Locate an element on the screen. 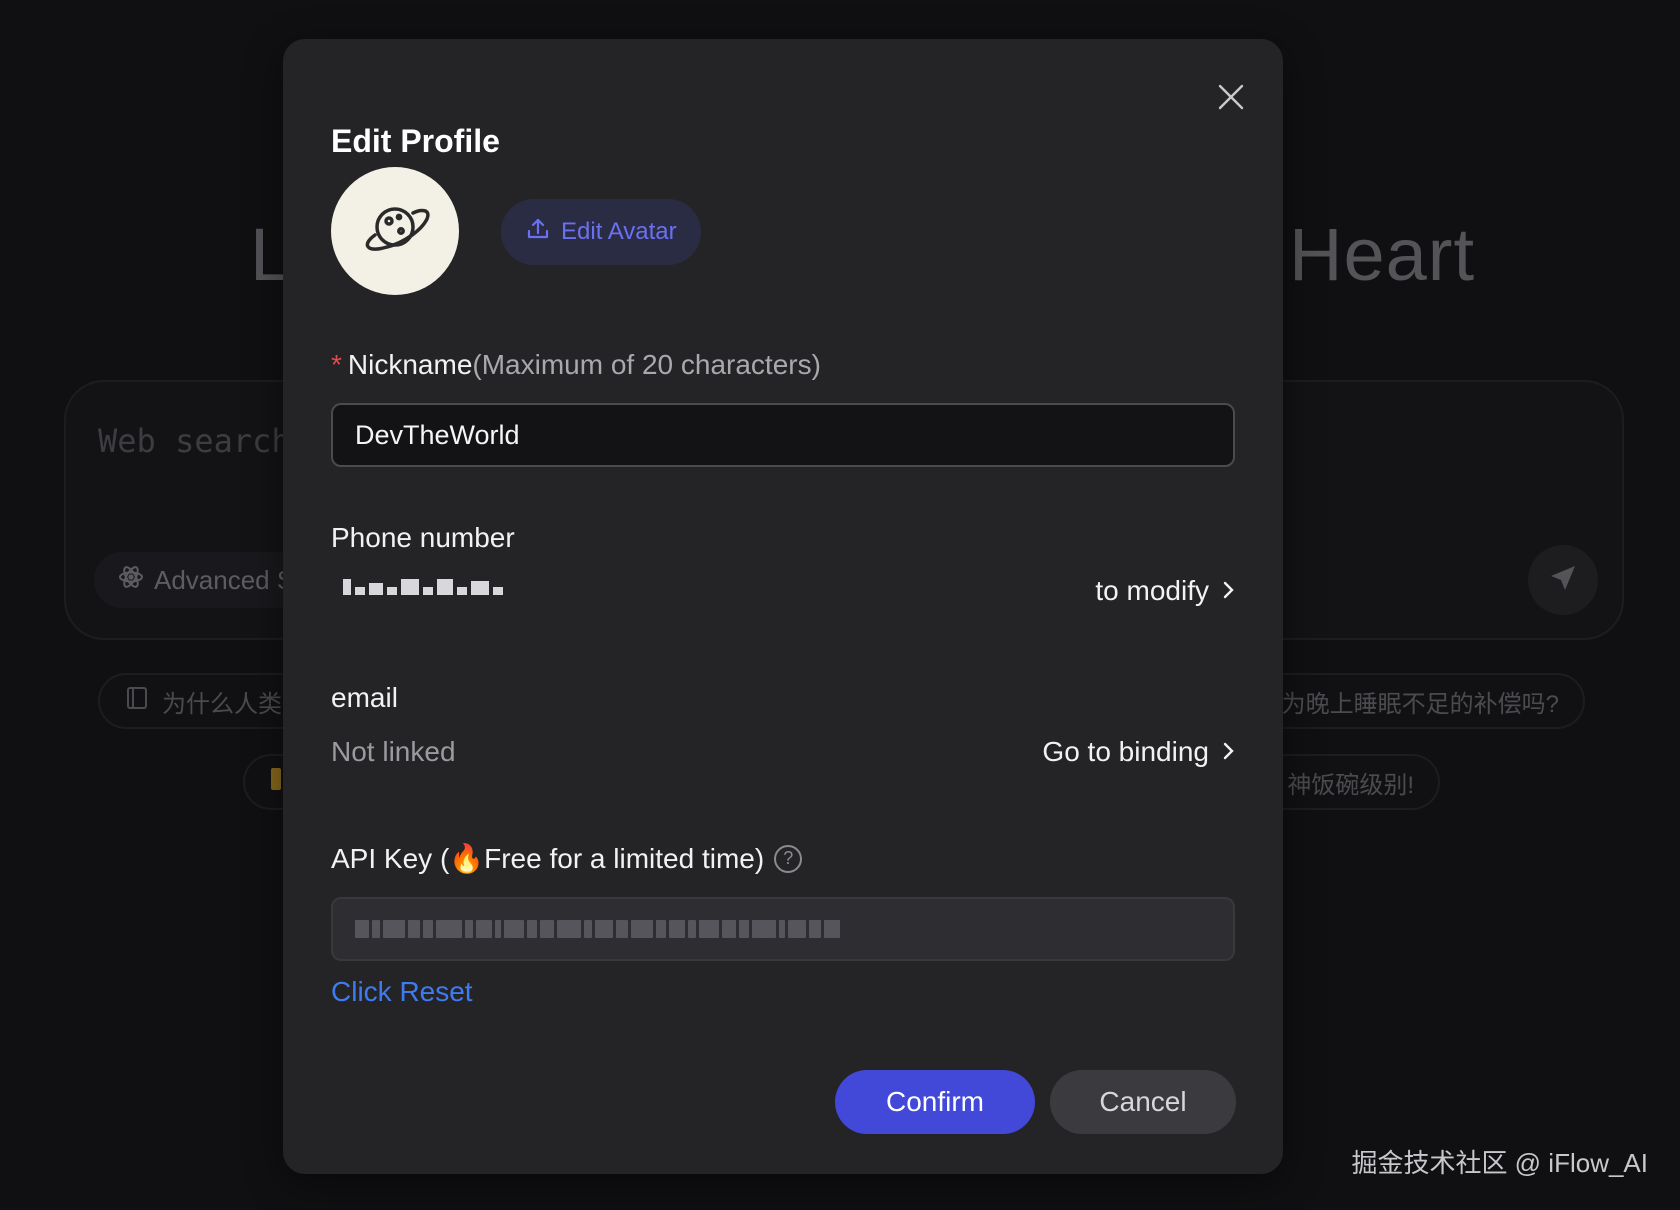 This screenshot has width=1680, height=1210. watermark: 掘金技术社区 @ iFlow_AI is located at coordinates (1499, 1163).